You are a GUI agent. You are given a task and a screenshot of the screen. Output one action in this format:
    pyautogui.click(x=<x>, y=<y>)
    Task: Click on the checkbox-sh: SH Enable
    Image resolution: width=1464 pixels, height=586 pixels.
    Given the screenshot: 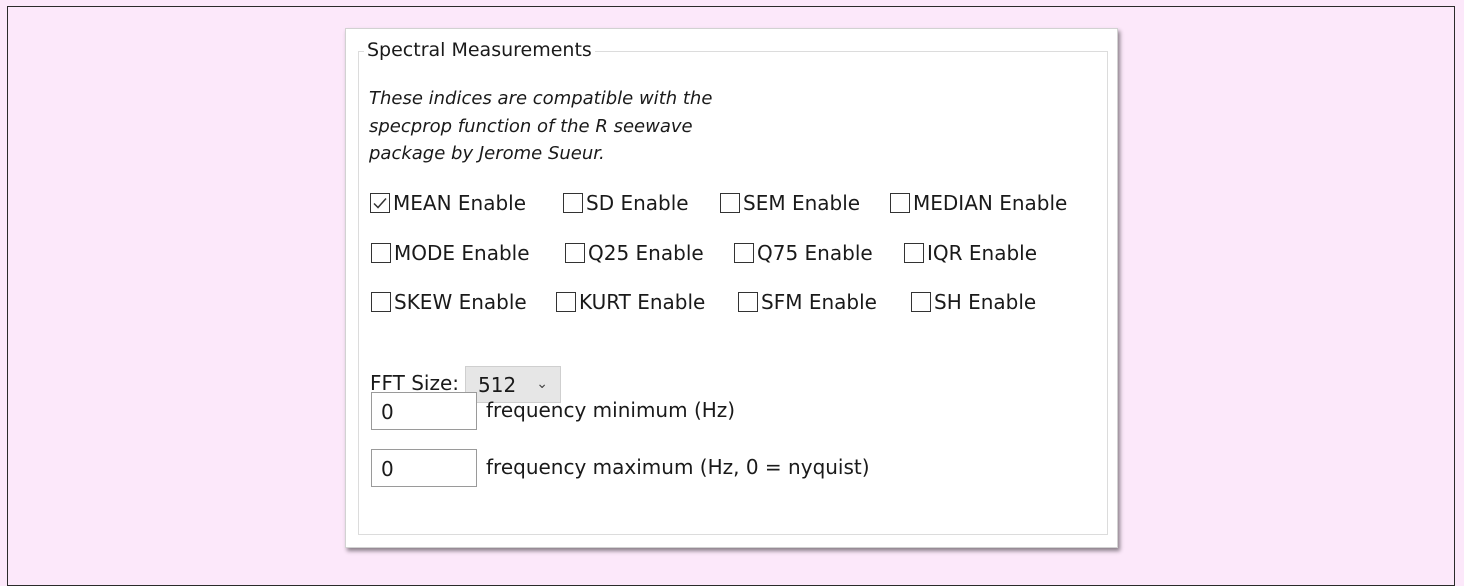 What is the action you would take?
    pyautogui.click(x=973, y=302)
    